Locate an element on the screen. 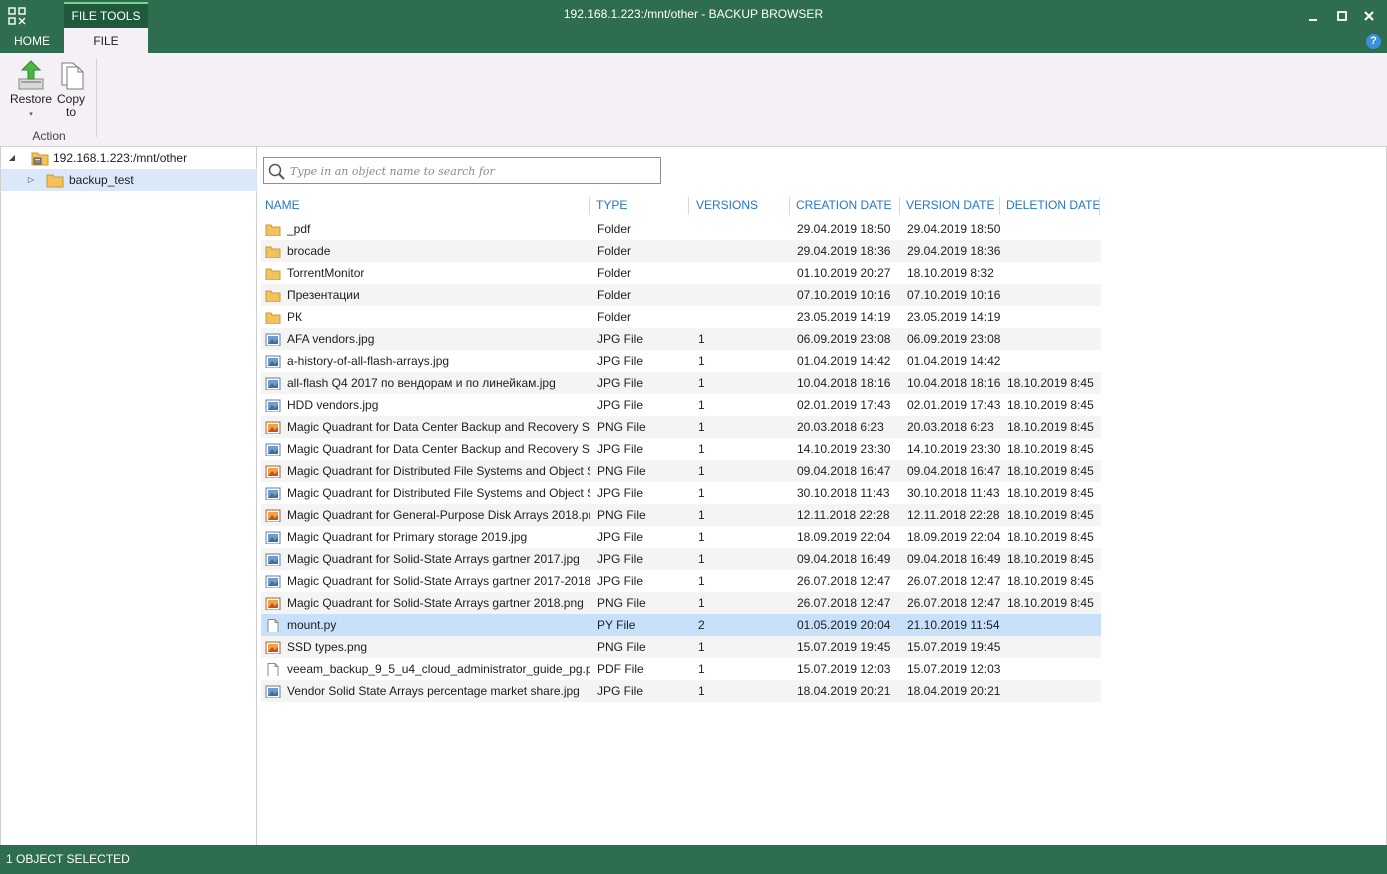 The width and height of the screenshot is (1387, 874). cell-creation-date: 18.09.2019 22:04 is located at coordinates (844, 537).